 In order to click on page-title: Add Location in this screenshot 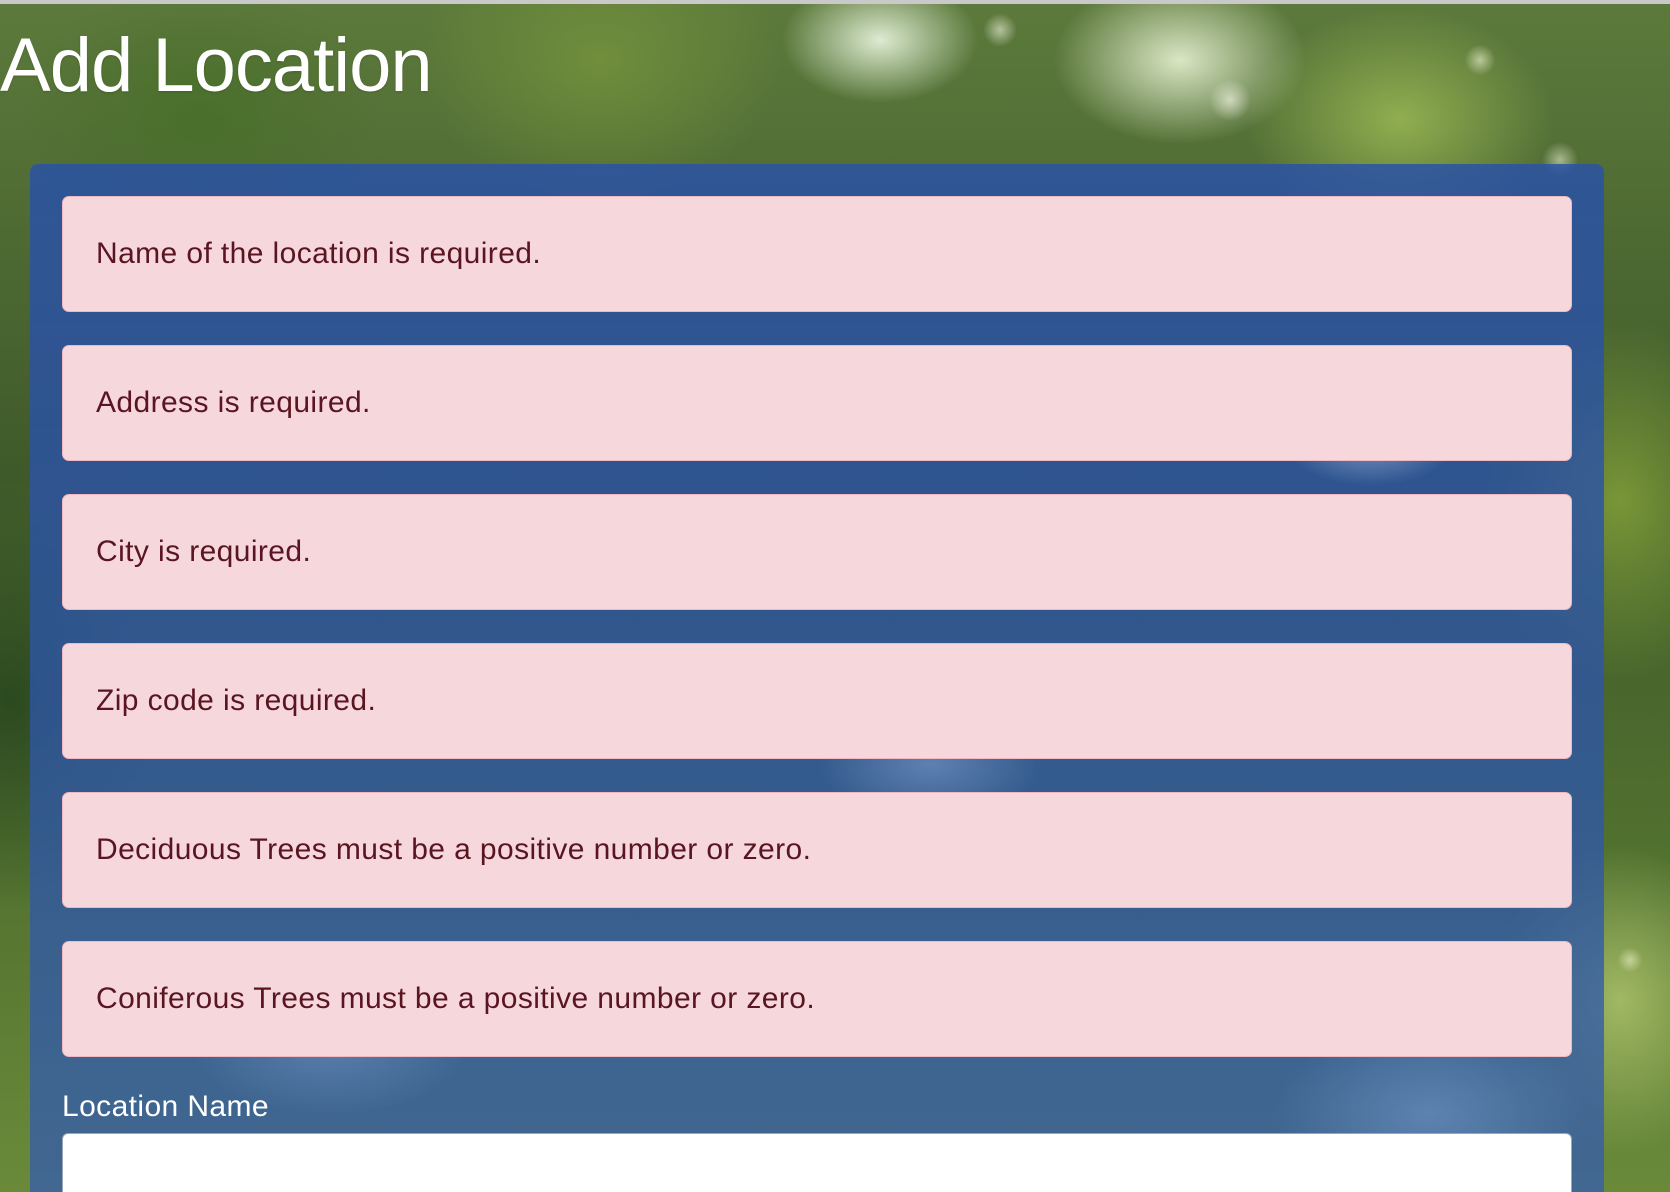, I will do `click(216, 65)`.